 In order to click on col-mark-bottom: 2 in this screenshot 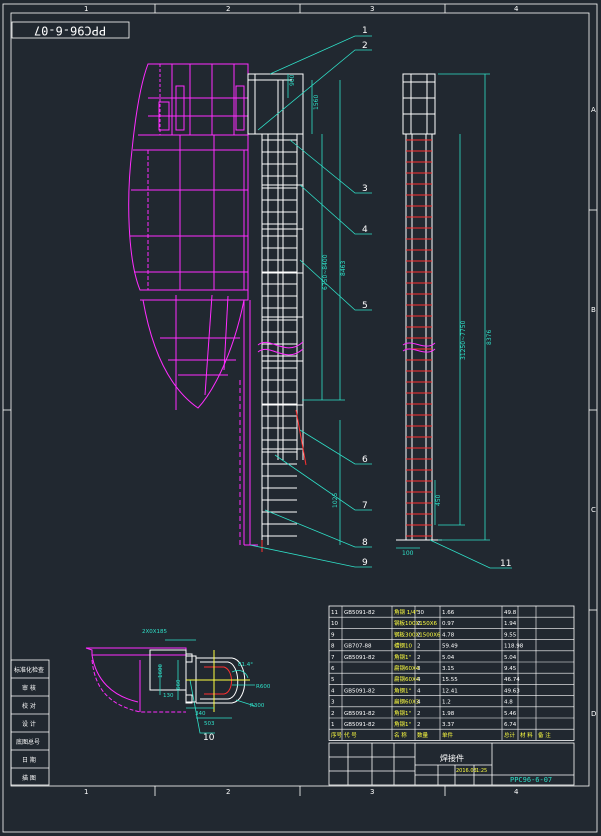, I will do `click(228, 792)`.